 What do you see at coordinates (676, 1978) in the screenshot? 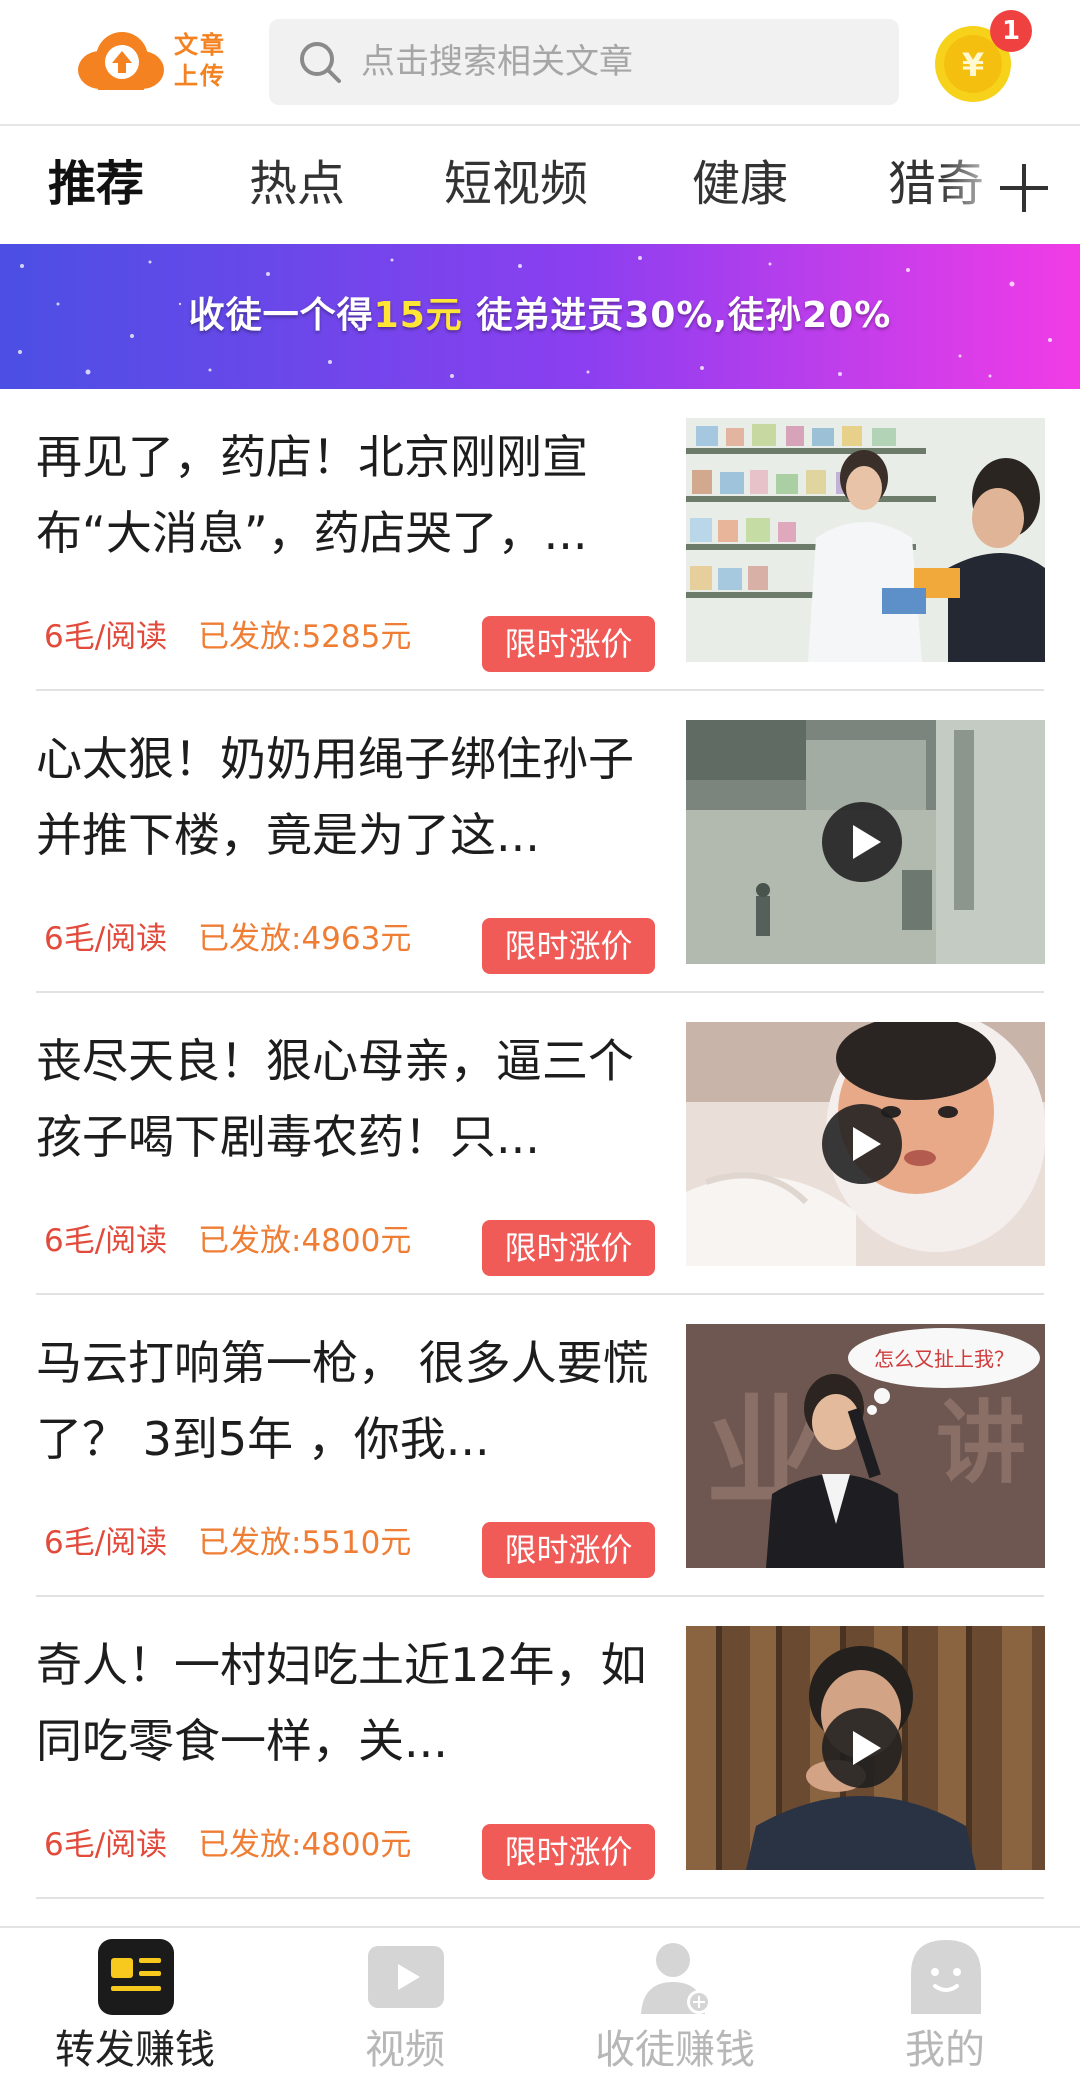
I see `add-user-icon` at bounding box center [676, 1978].